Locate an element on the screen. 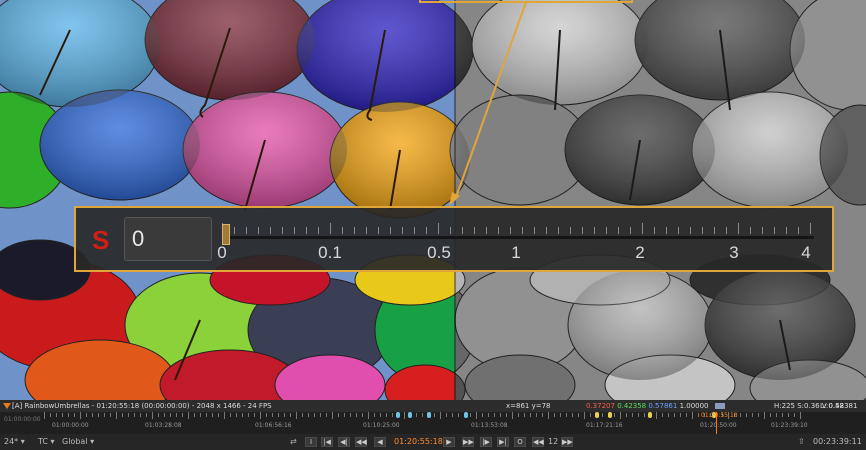 The height and width of the screenshot is (450, 866). export-icon: ⇪ is located at coordinates (801, 442).